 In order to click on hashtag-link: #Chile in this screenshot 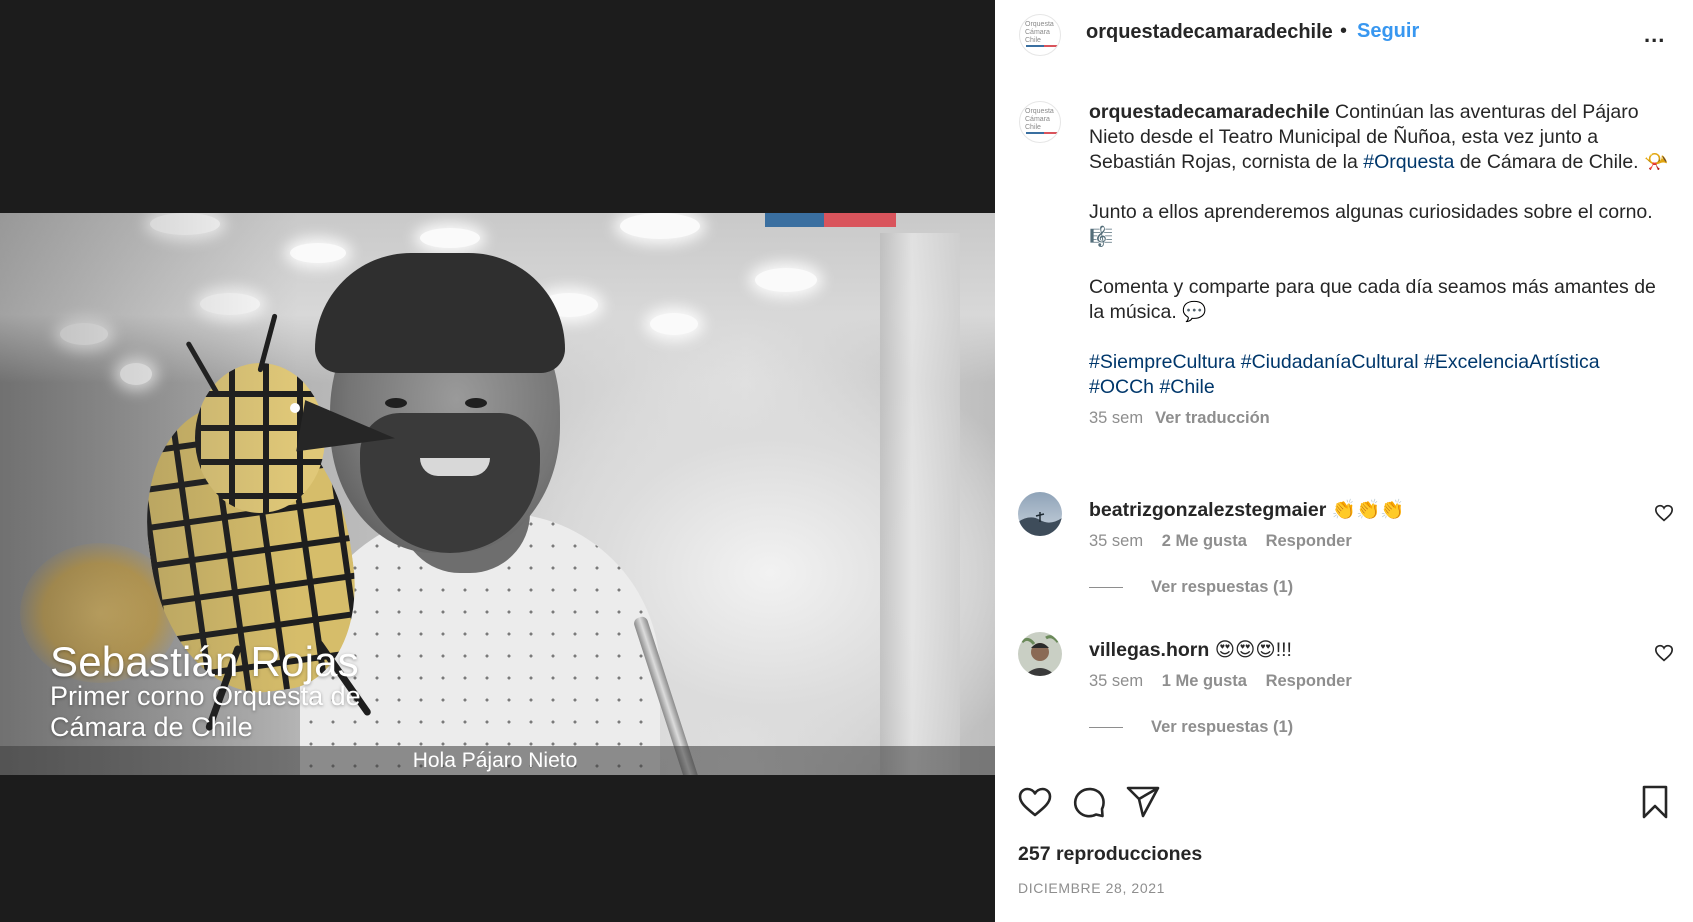, I will do `click(1186, 387)`.